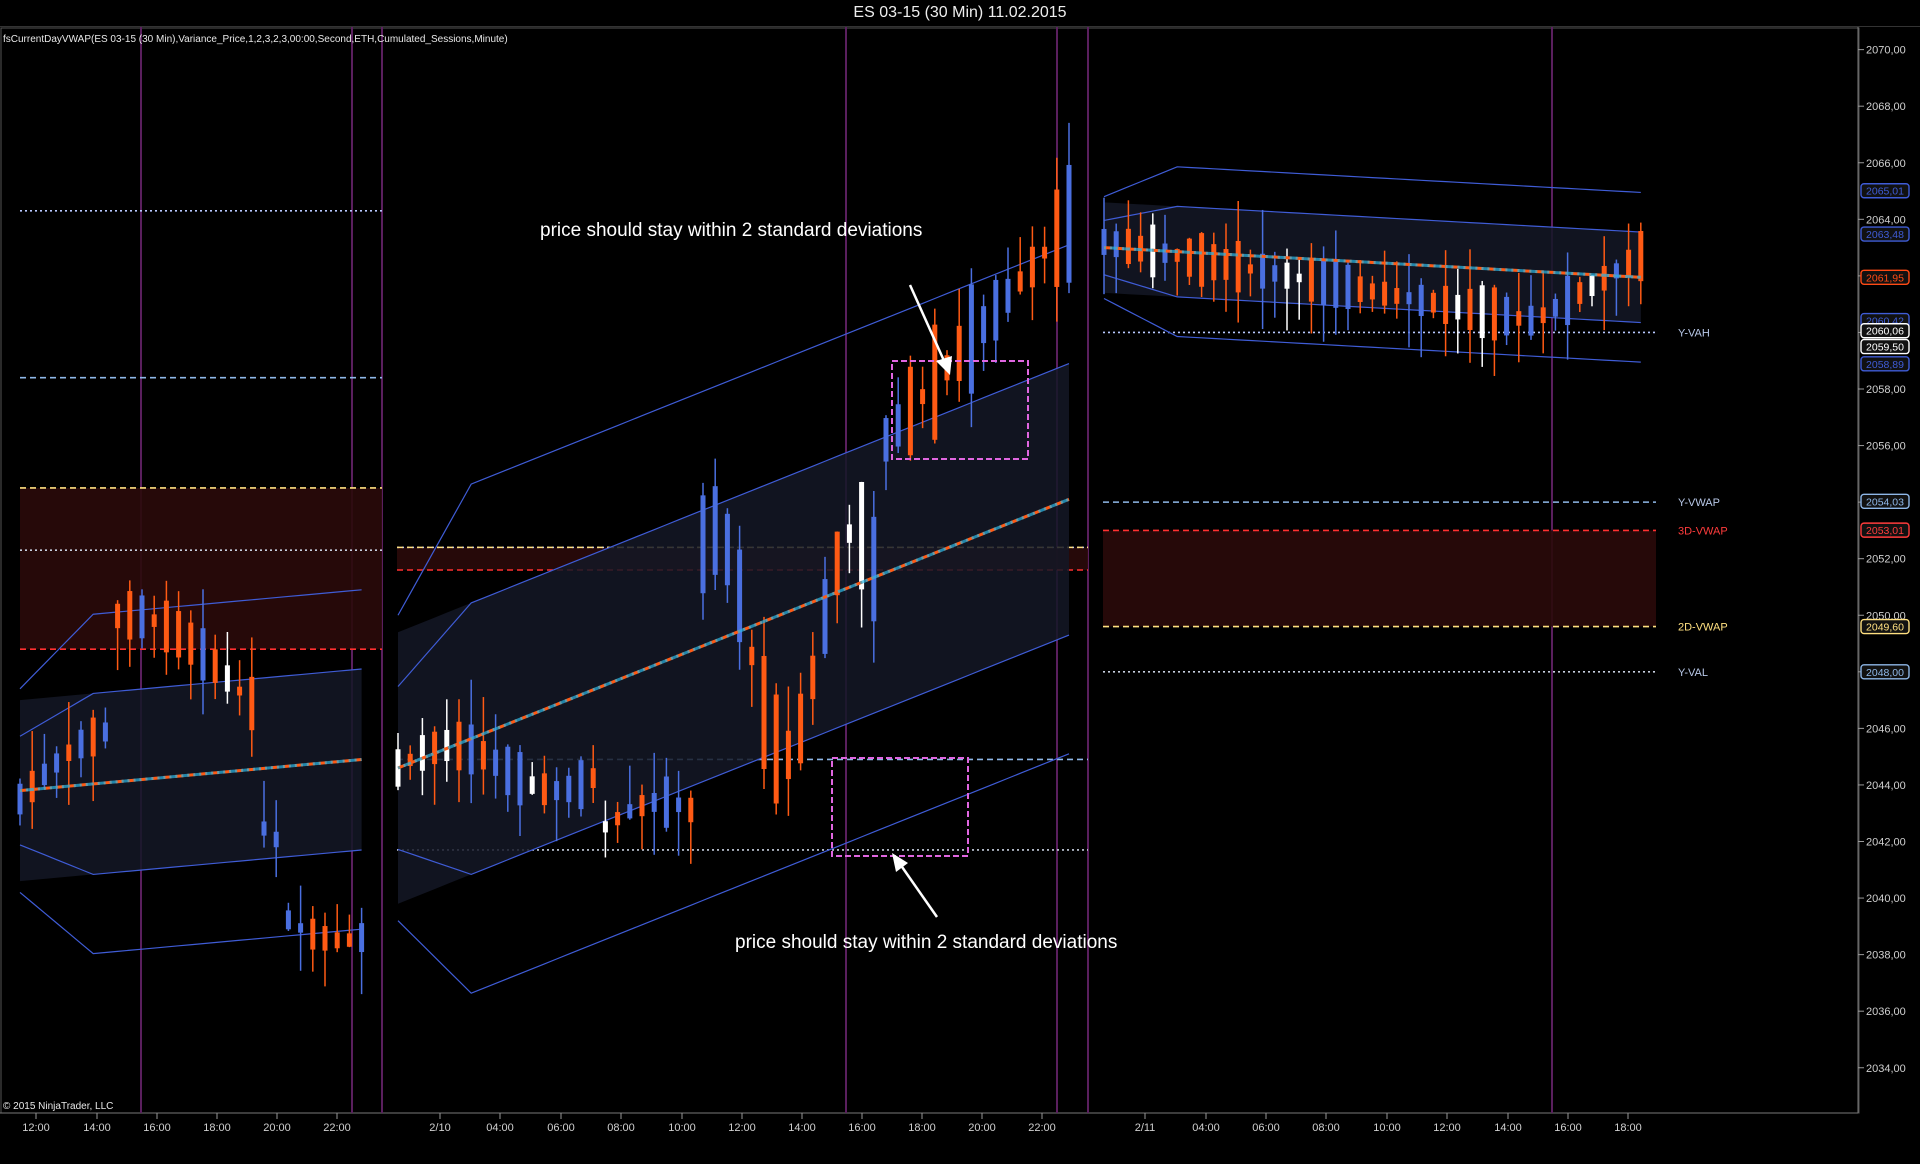 This screenshot has width=1920, height=1164. I want to click on x-tick-label: 04:00, so click(500, 1128).